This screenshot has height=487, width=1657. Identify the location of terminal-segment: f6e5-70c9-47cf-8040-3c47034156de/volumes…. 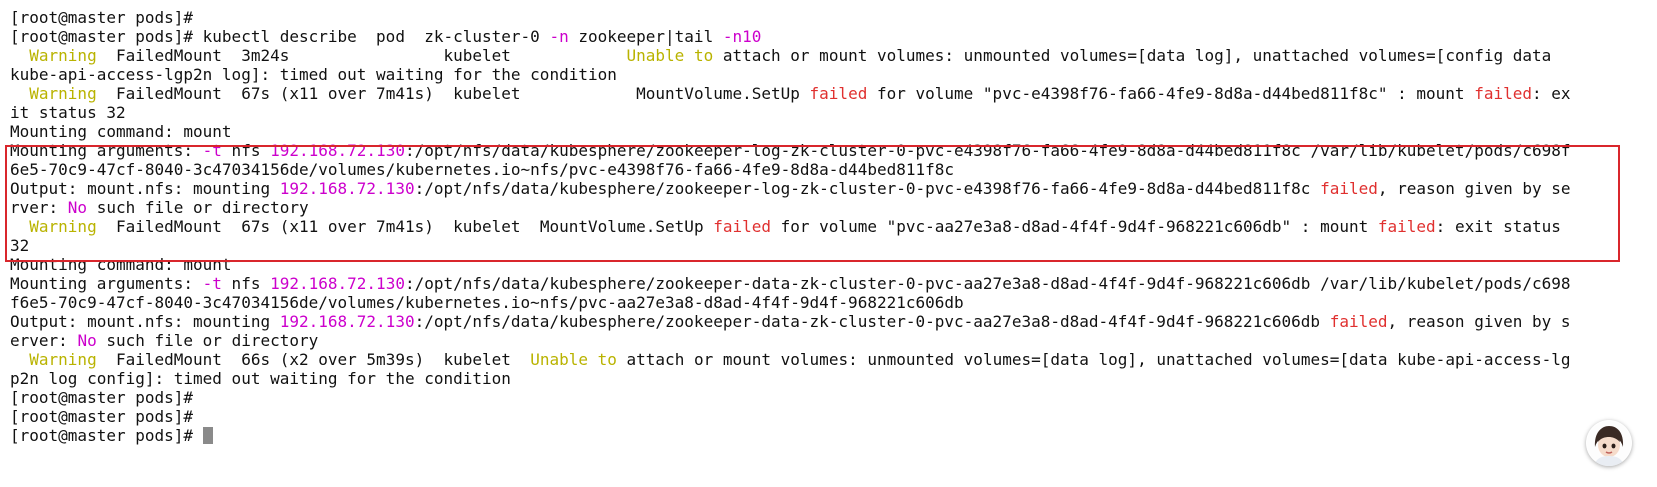
(487, 302).